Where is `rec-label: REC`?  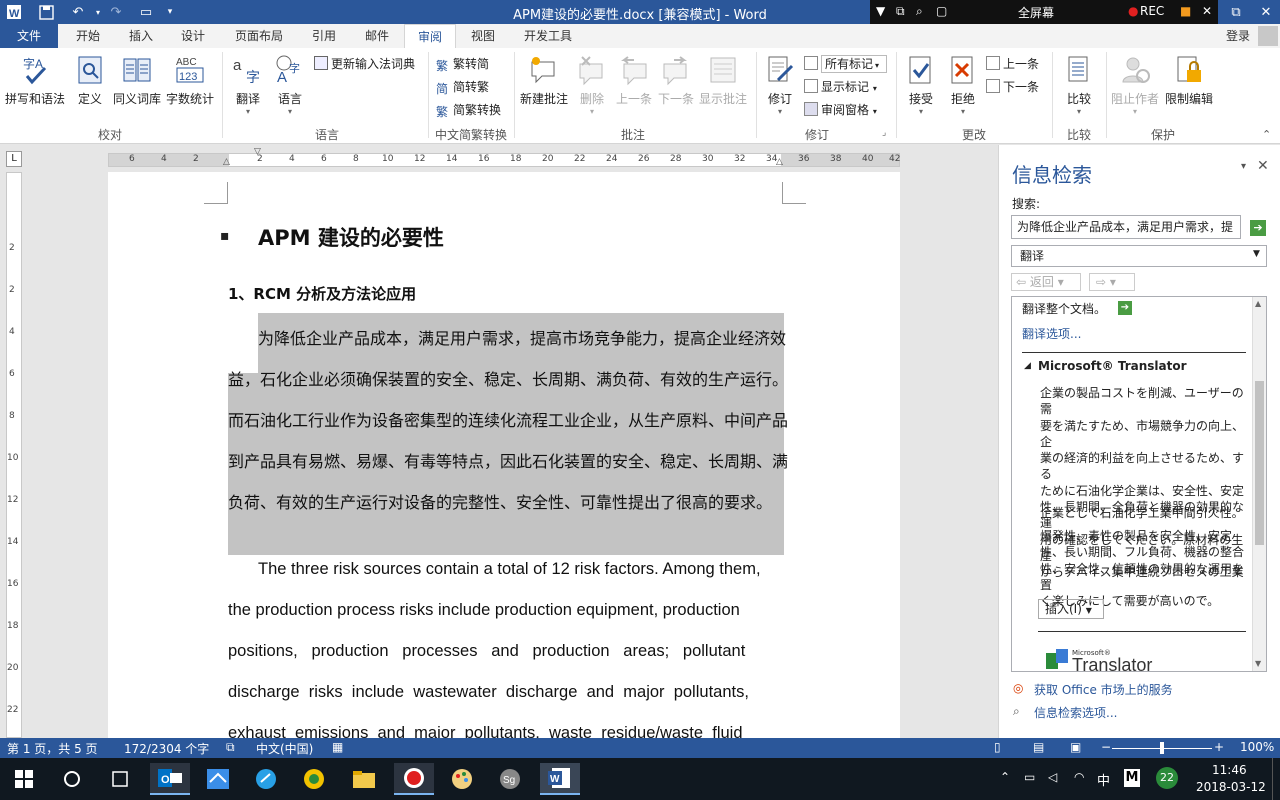 rec-label: REC is located at coordinates (1152, 11).